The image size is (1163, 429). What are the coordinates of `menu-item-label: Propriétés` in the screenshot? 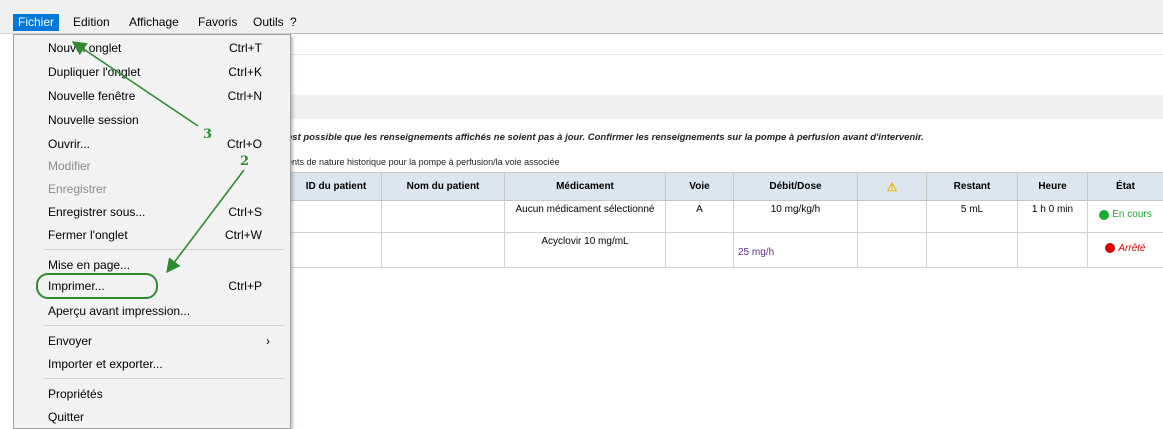 It's located at (75, 394).